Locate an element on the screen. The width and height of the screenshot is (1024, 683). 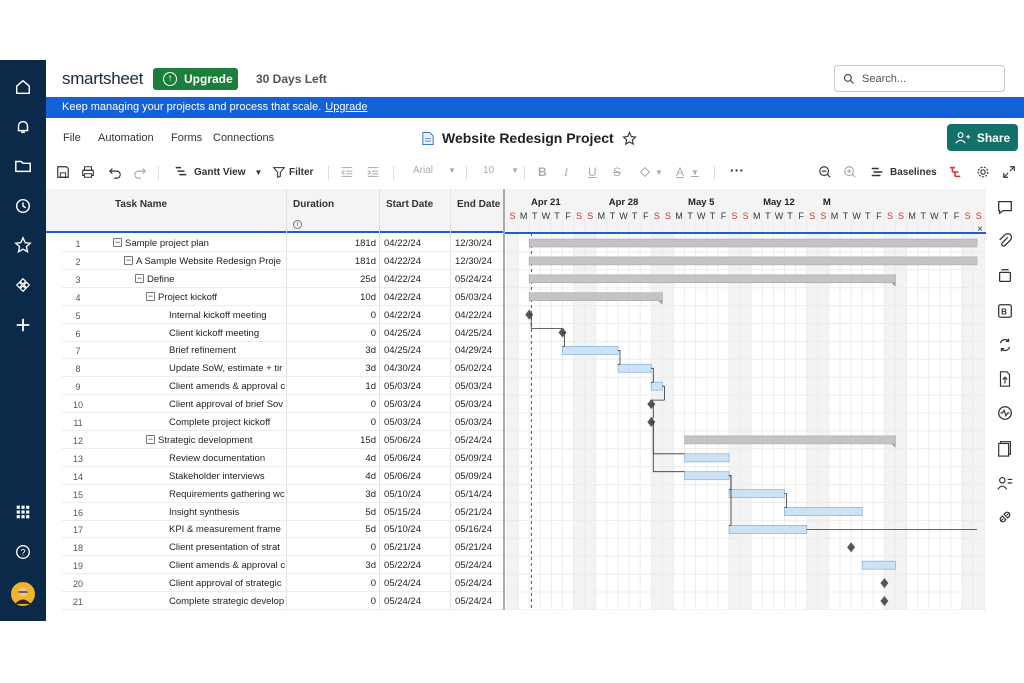
comments-icon is located at coordinates (1005, 207).